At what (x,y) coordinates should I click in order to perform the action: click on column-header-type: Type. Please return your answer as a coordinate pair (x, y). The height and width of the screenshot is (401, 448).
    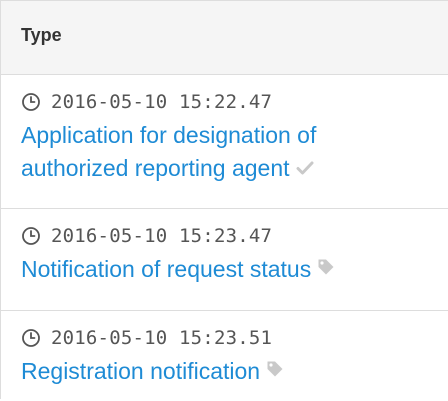
    Looking at the image, I should click on (41, 35).